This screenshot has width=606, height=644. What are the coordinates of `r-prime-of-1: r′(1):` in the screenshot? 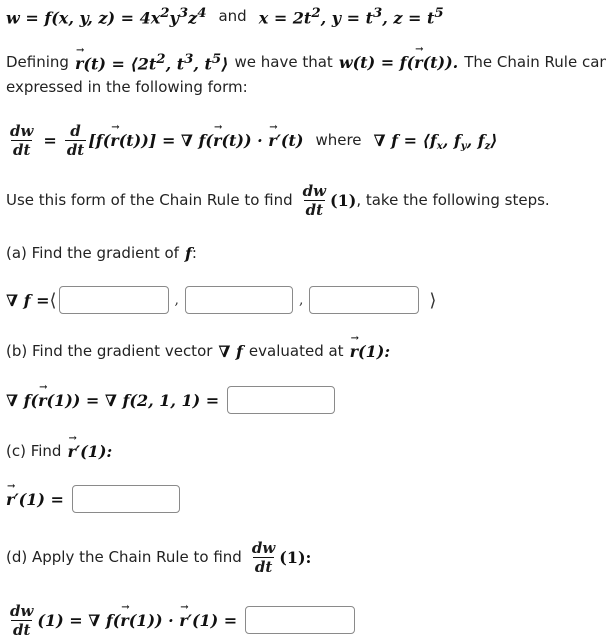 It's located at (89, 447).